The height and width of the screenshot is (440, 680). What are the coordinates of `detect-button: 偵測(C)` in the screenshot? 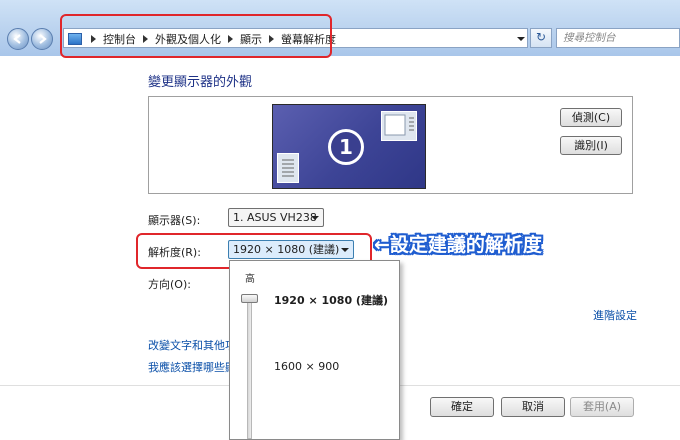 It's located at (591, 117).